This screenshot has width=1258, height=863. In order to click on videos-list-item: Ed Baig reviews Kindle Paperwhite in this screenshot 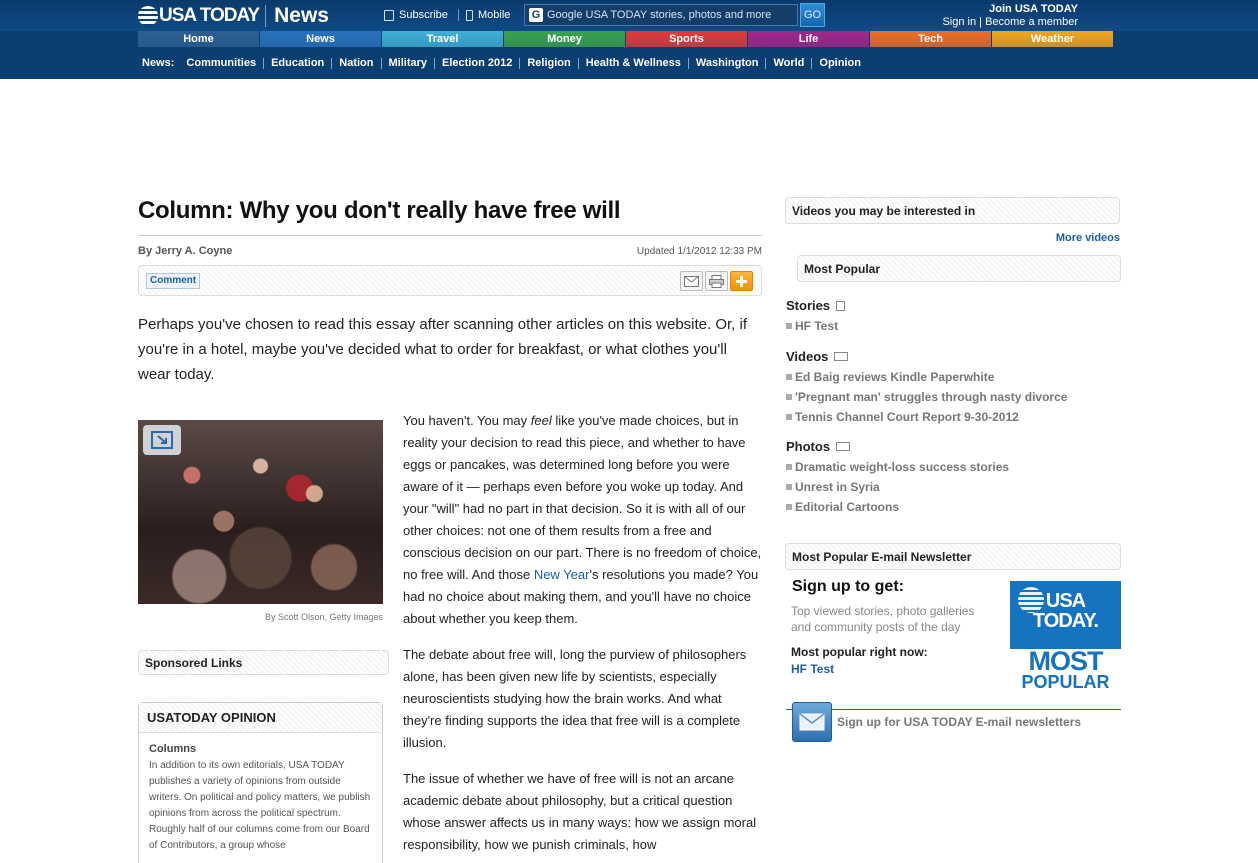, I will do `click(926, 377)`.